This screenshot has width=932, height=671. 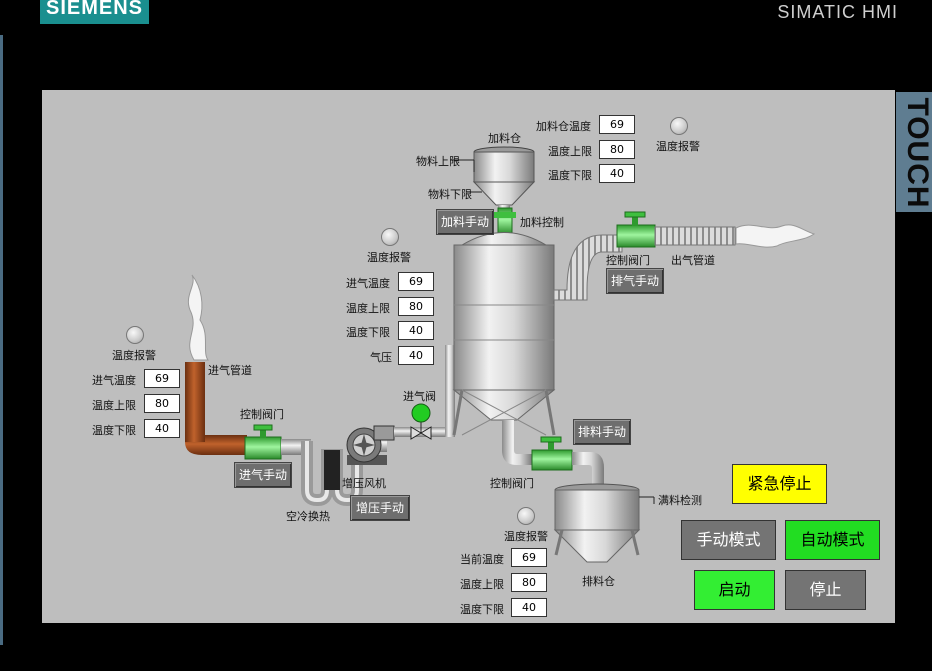 I want to click on stop-button: 停止, so click(x=825, y=590).